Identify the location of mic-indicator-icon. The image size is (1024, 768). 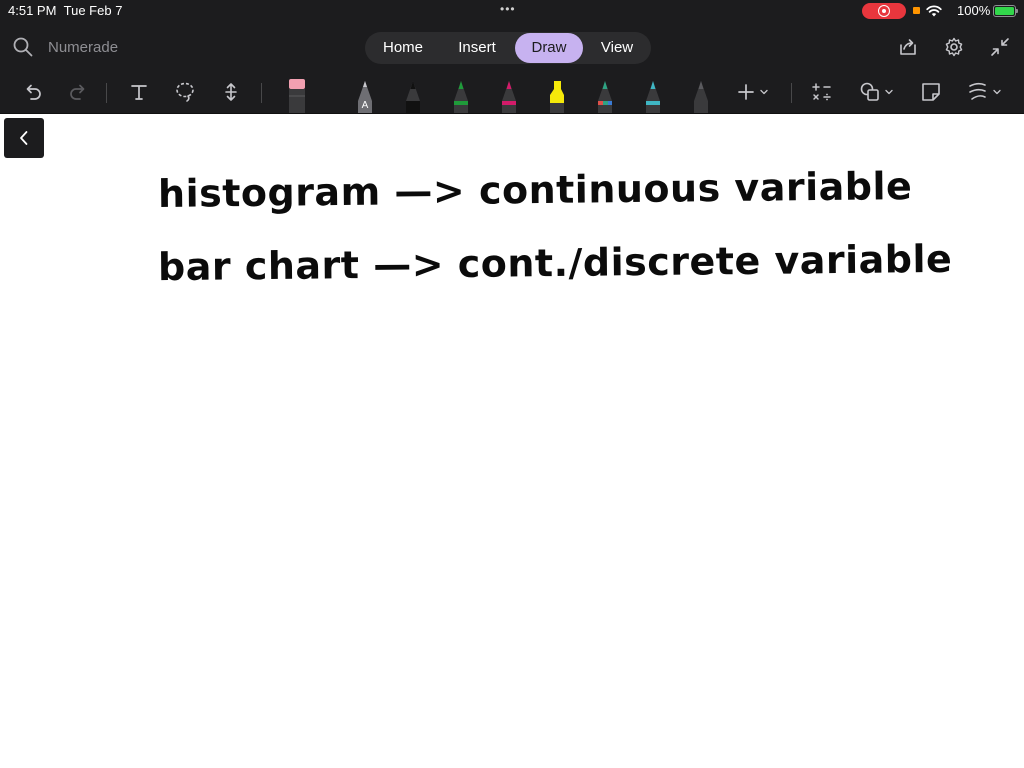
(916, 10).